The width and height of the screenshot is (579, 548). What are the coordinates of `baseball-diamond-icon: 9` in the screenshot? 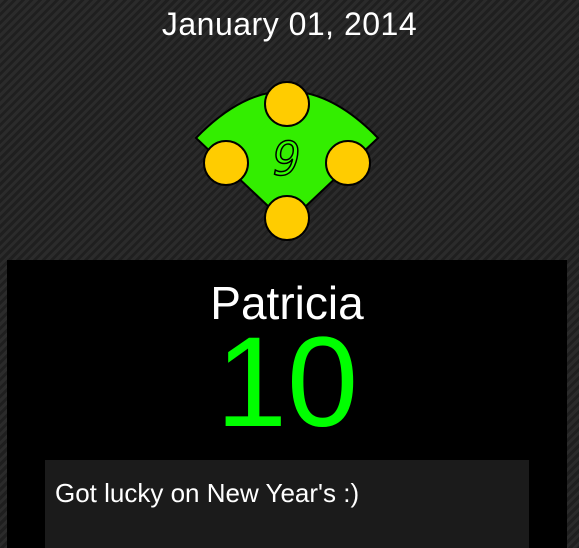 It's located at (287, 161).